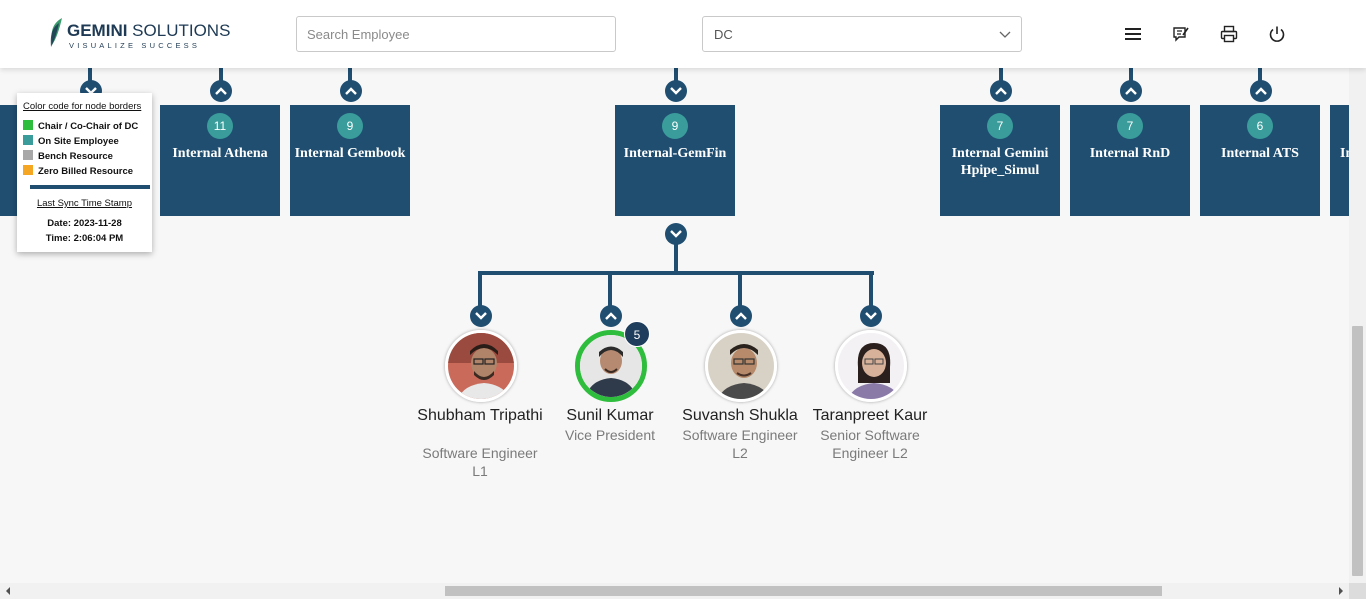  What do you see at coordinates (610, 415) in the screenshot?
I see `employee-name: Sunil Kumar` at bounding box center [610, 415].